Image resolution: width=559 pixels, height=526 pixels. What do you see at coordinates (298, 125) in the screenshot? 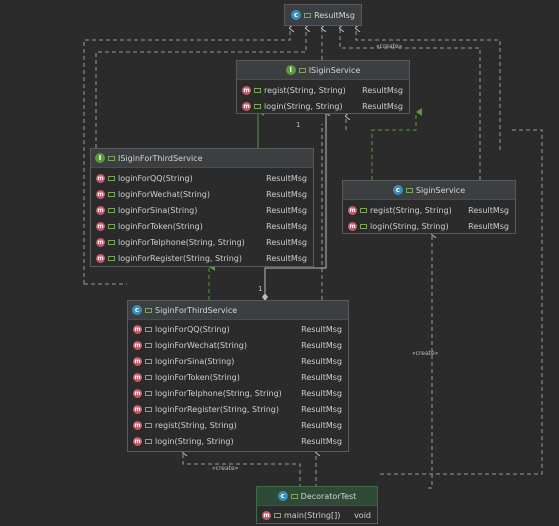
I see `multiplicity-label: 1` at bounding box center [298, 125].